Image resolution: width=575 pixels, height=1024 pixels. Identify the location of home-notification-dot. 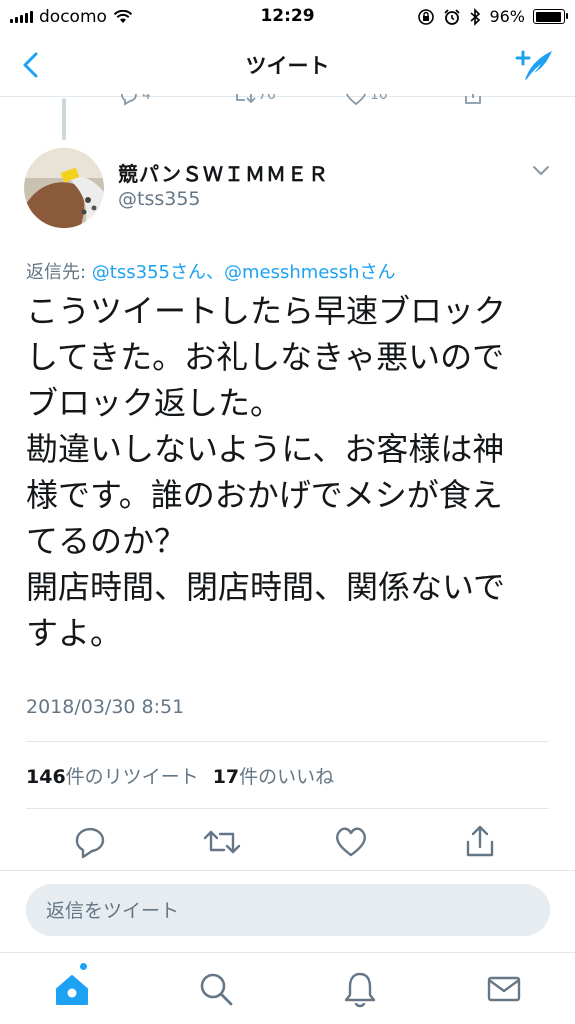
(83, 966).